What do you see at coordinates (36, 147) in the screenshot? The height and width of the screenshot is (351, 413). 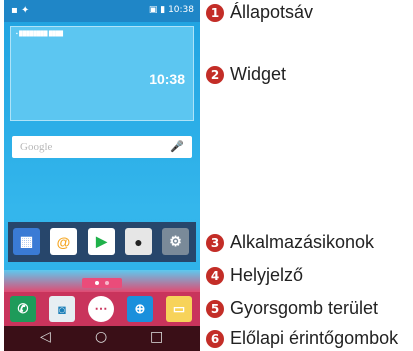 I see `search-placeholder: Google` at bounding box center [36, 147].